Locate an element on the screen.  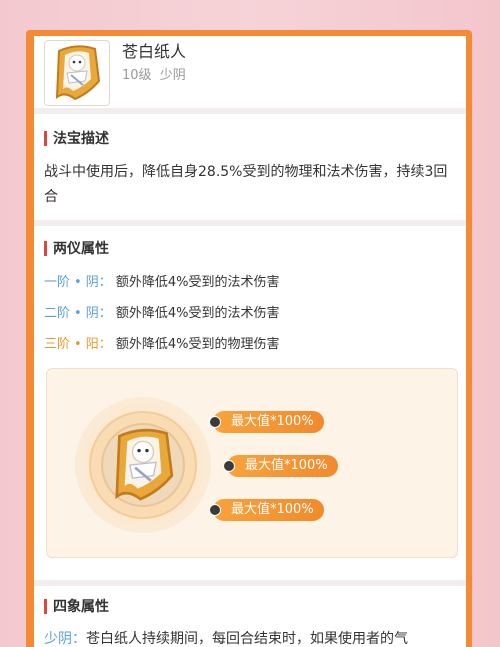
item-header: 苍白纸人 10级 少阴 is located at coordinates (250, 72).